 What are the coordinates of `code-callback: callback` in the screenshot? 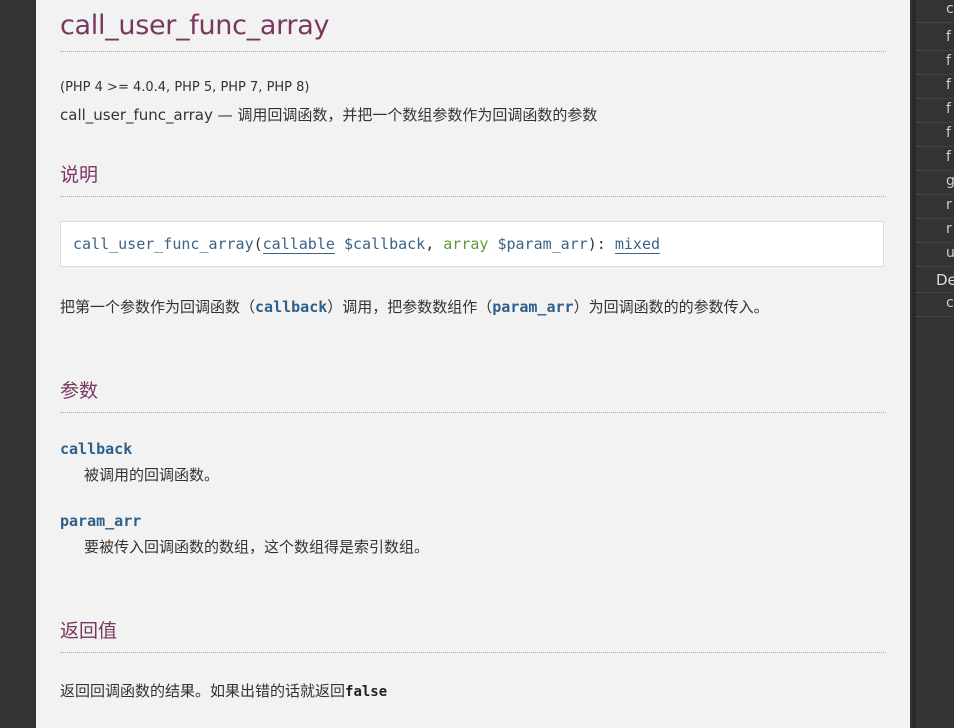 It's located at (291, 307).